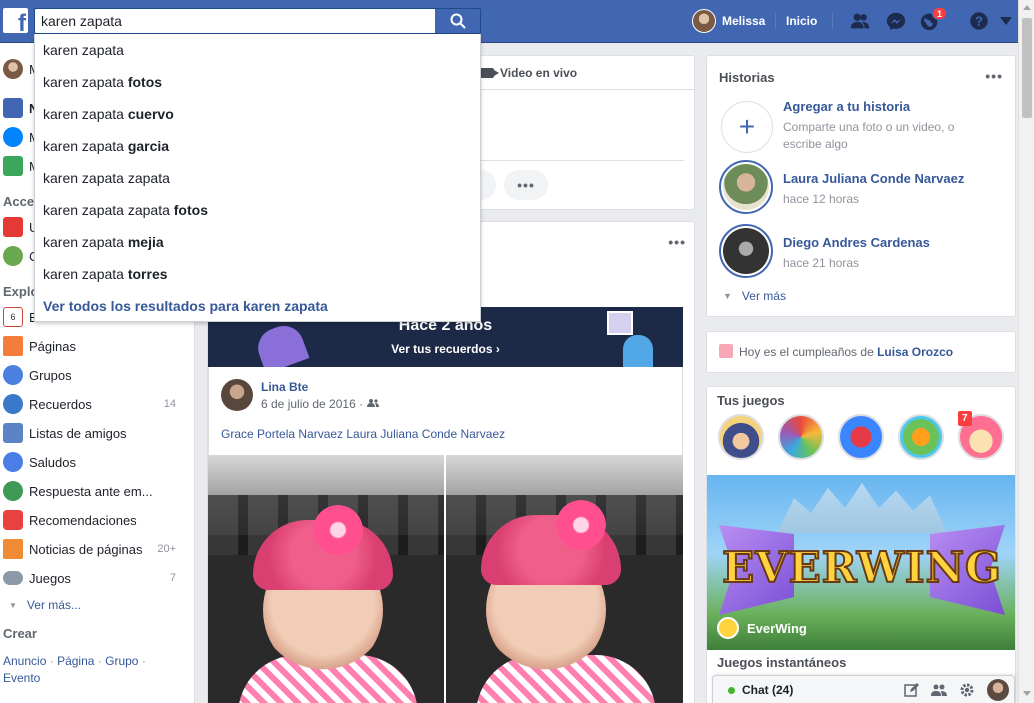 The height and width of the screenshot is (703, 1034). What do you see at coordinates (13, 227) in the screenshot?
I see `uno-game-icon` at bounding box center [13, 227].